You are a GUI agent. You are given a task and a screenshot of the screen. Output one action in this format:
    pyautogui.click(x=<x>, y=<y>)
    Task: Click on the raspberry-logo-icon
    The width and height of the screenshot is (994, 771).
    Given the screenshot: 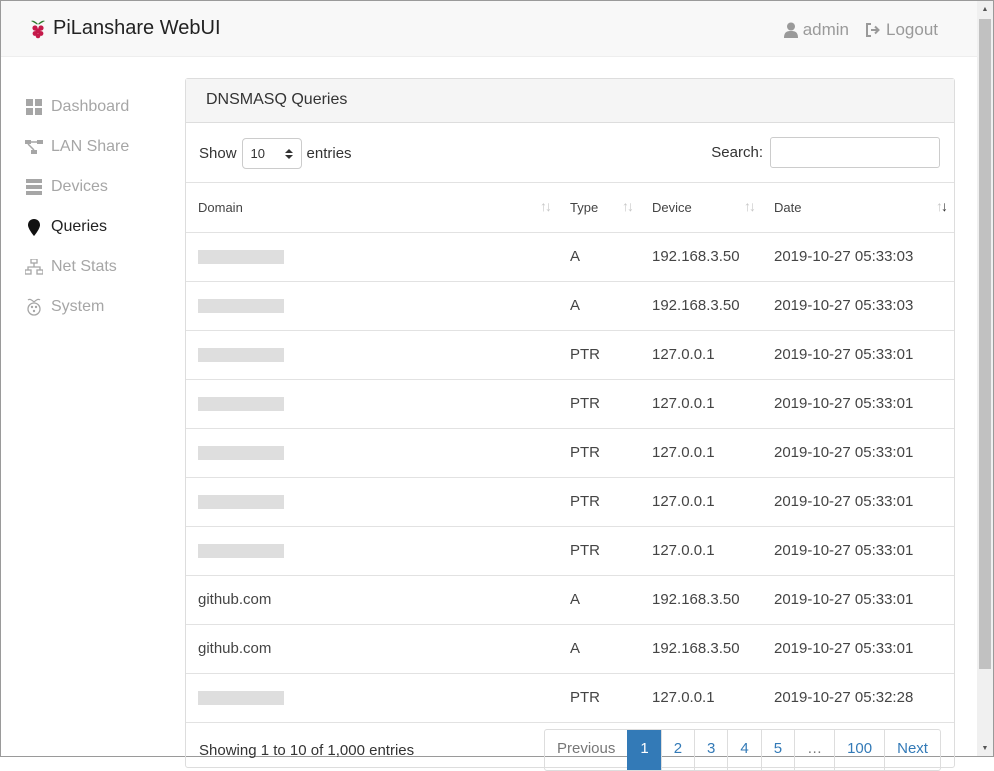 What is the action you would take?
    pyautogui.click(x=38, y=29)
    